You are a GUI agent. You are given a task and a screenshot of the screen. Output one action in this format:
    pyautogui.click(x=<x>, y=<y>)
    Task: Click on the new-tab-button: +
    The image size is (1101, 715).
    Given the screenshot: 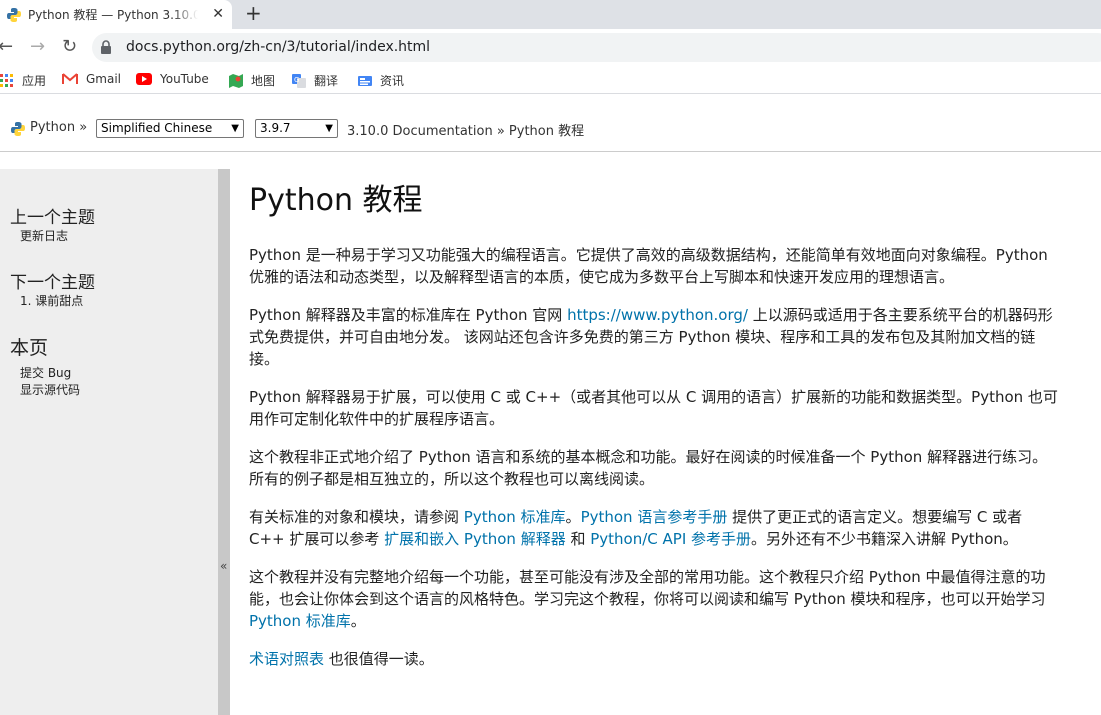 What is the action you would take?
    pyautogui.click(x=253, y=13)
    